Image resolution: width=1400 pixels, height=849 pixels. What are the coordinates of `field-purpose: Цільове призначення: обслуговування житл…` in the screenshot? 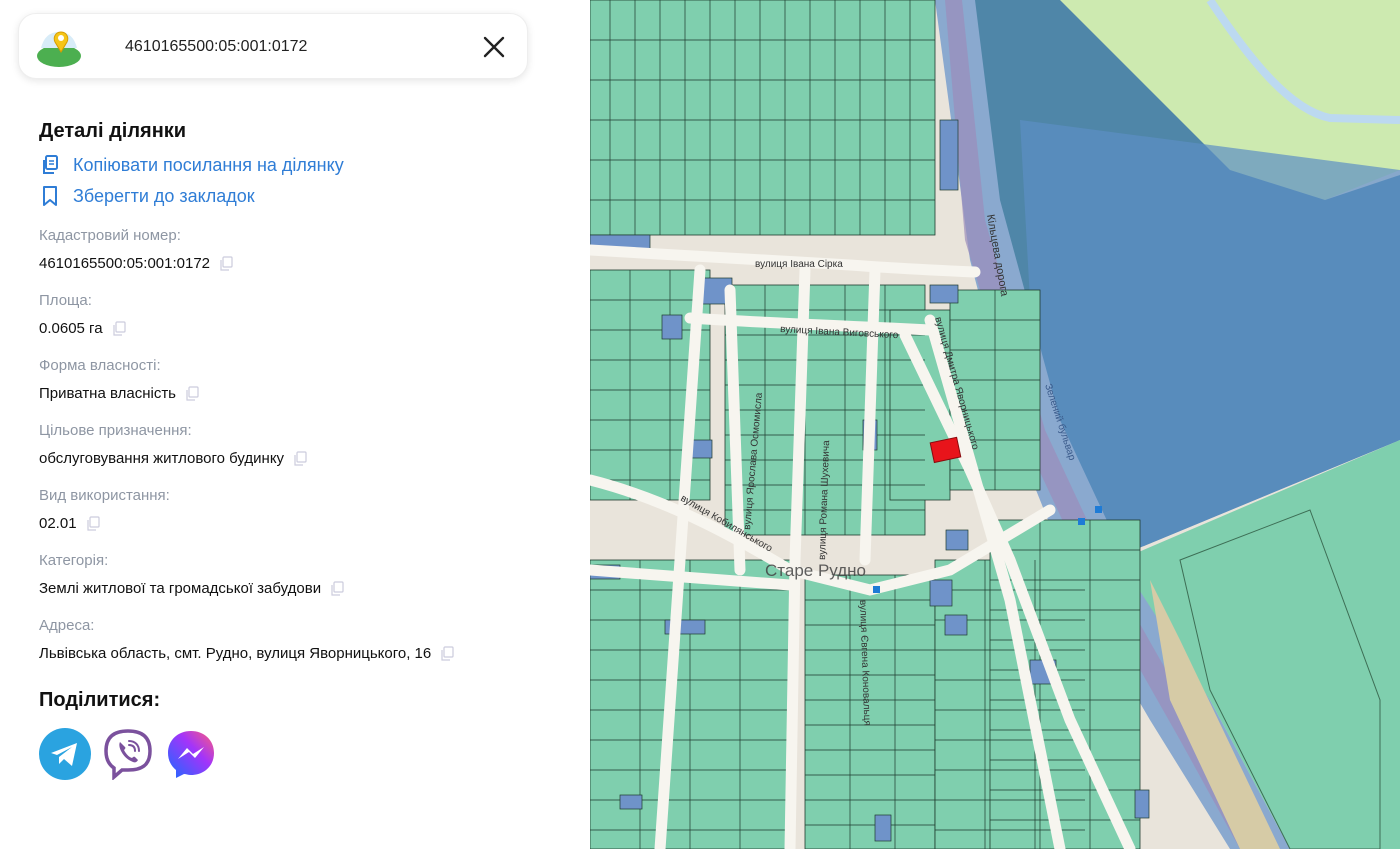 It's located at (309, 444).